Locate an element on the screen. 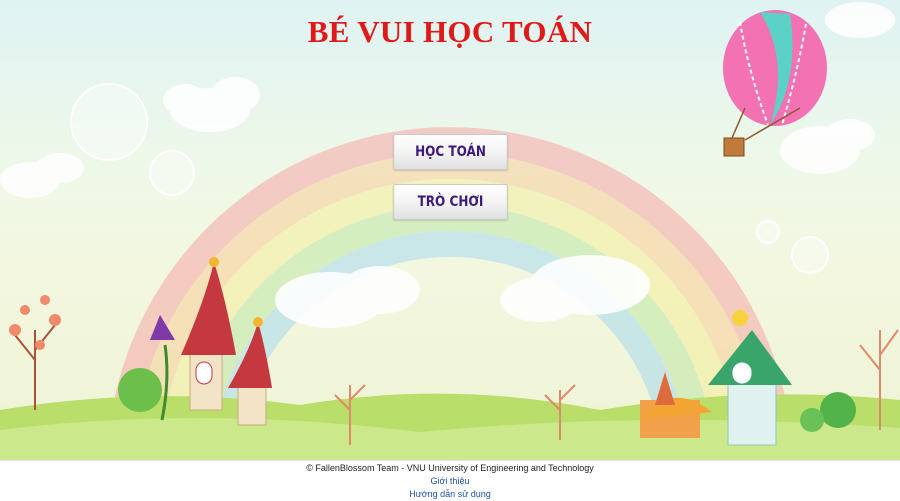 The width and height of the screenshot is (900, 501). about-link: Giới thiệu is located at coordinates (450, 481).